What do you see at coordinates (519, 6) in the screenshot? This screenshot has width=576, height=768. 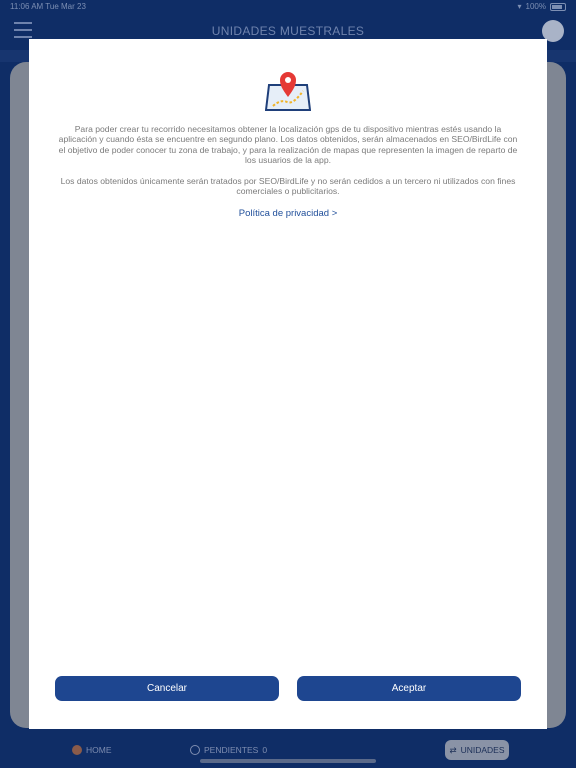 I see `wifi-icon: ▾` at bounding box center [519, 6].